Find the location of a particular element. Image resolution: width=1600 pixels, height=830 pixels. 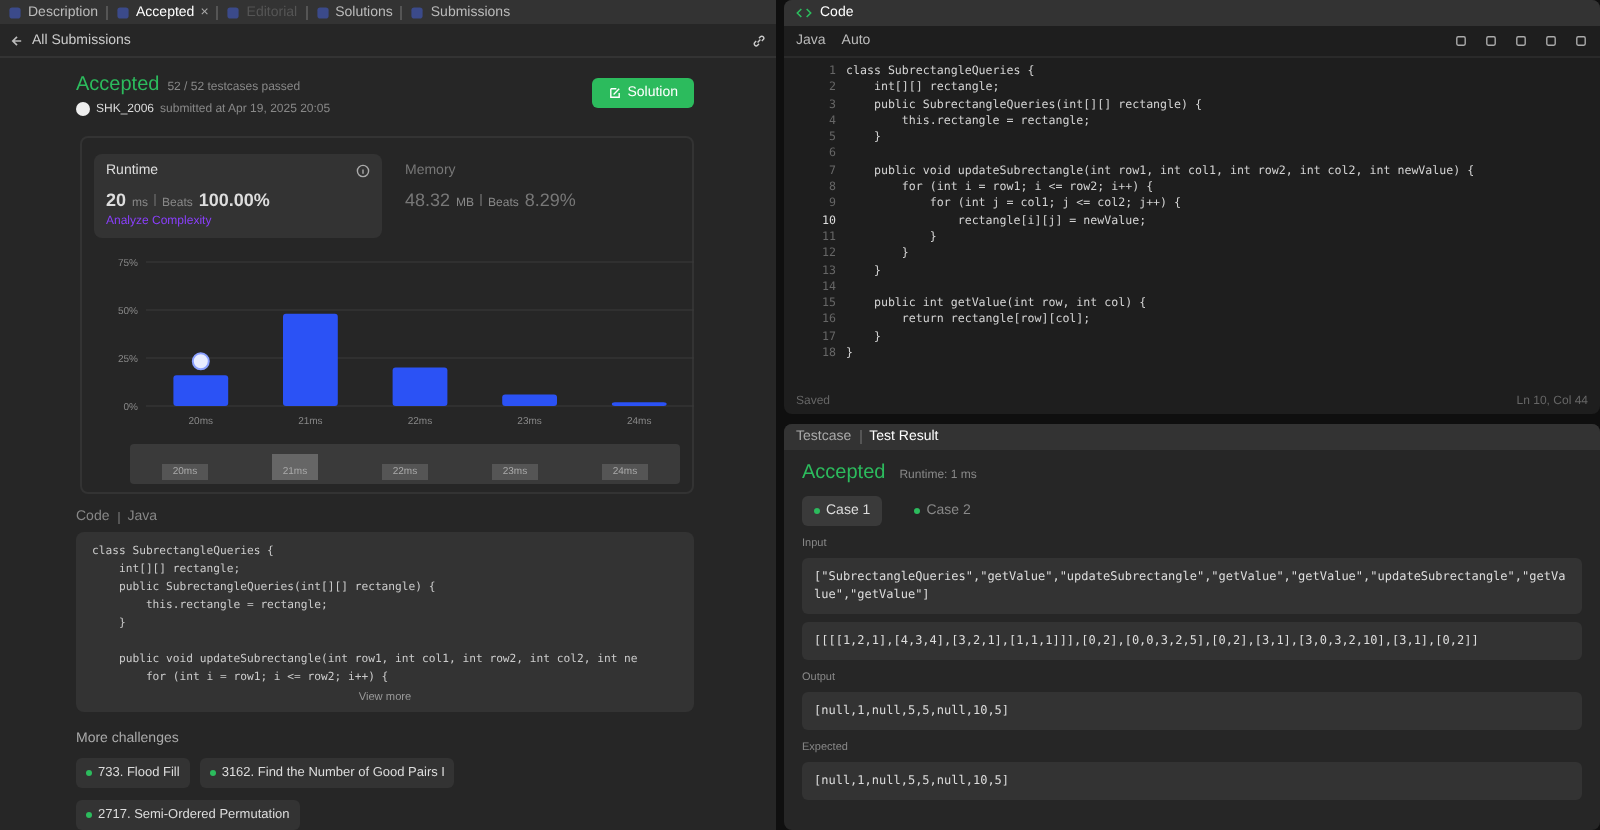

back-arrow-icon is located at coordinates (17, 40).